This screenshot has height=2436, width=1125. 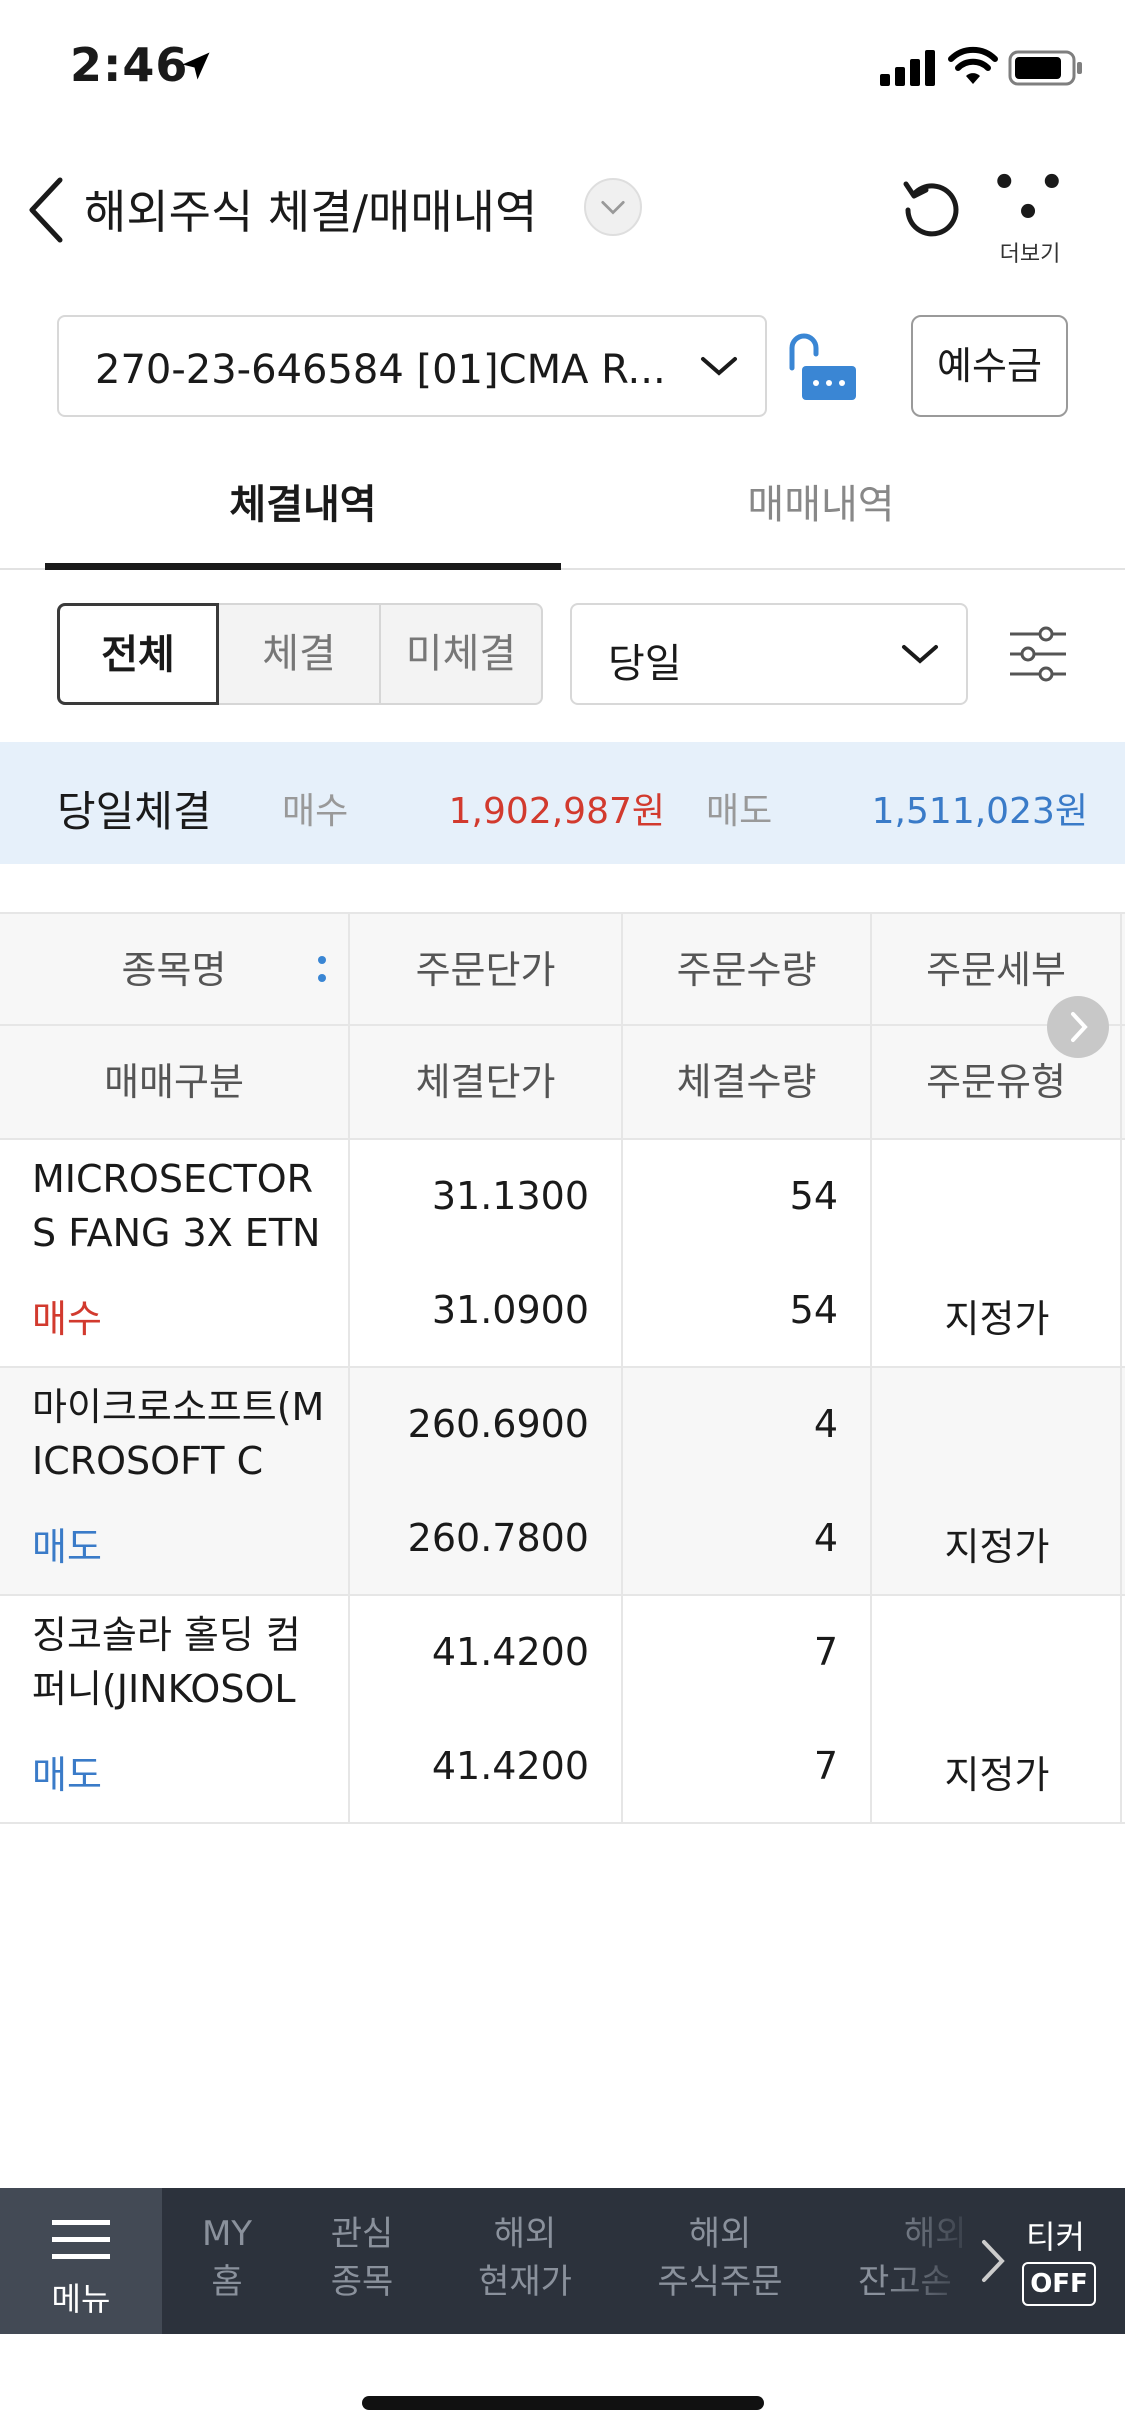 I want to click on more-dots-icon: • • •, so click(x=1030, y=198).